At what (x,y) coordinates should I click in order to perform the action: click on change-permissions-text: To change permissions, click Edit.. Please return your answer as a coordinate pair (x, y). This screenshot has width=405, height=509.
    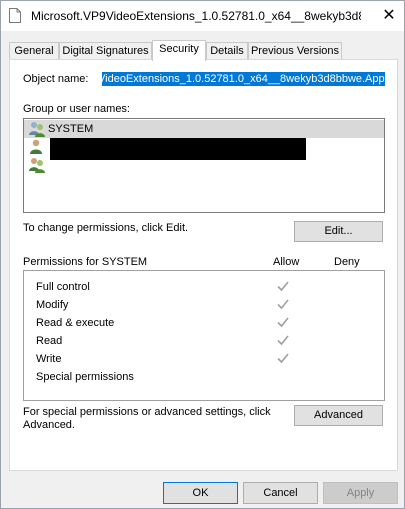
    Looking at the image, I should click on (106, 228).